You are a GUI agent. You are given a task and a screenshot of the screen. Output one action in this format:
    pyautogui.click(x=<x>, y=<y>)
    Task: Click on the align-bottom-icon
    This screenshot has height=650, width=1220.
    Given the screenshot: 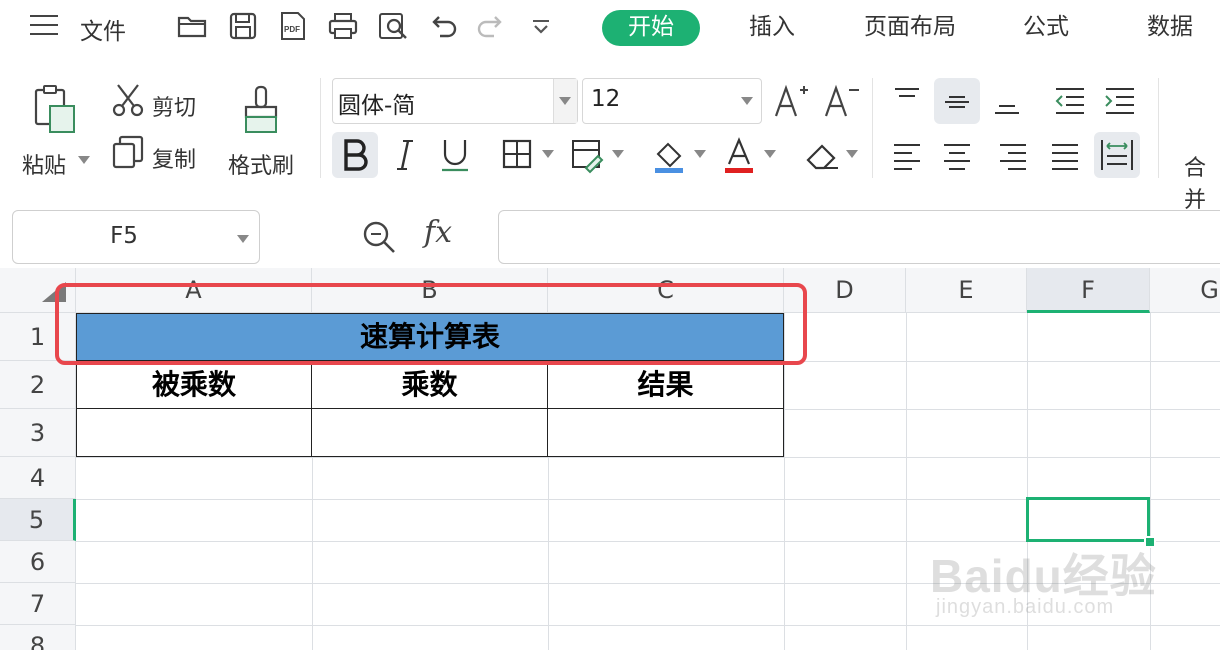 What is the action you would take?
    pyautogui.click(x=1007, y=101)
    